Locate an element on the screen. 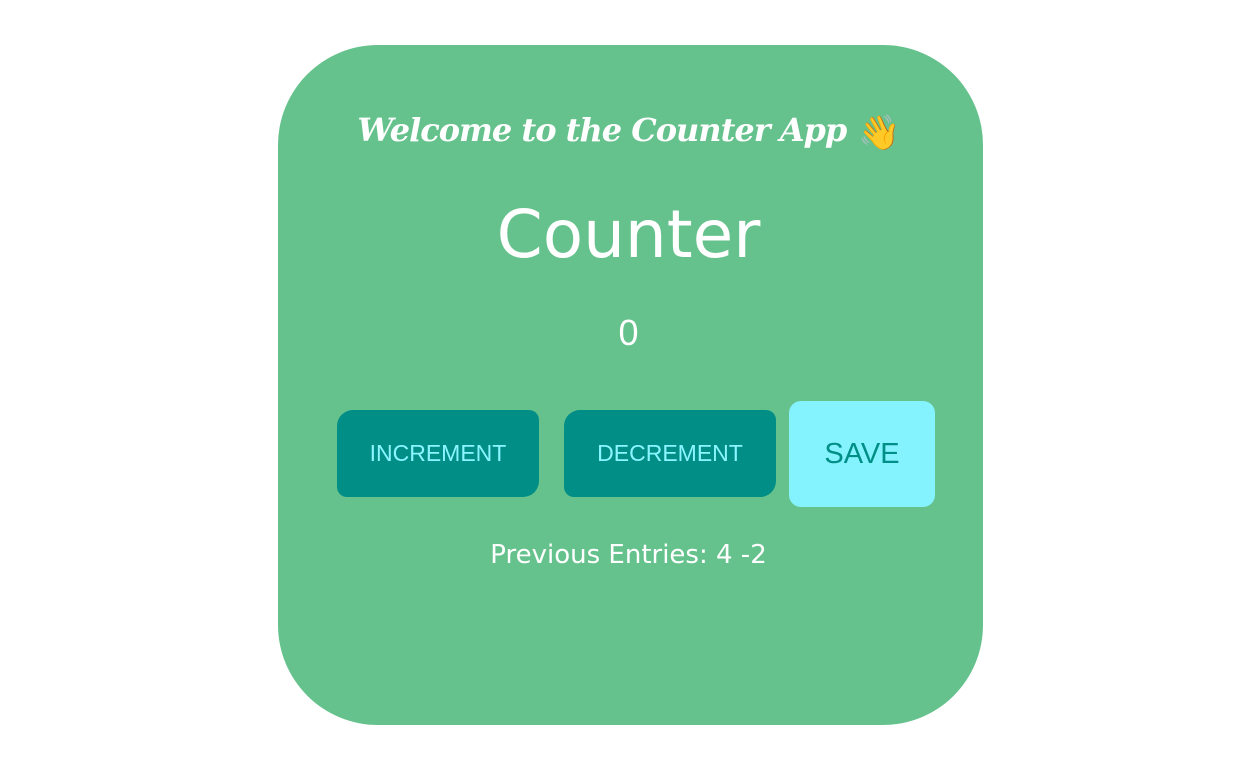  counter-value: 0 is located at coordinates (628, 332).